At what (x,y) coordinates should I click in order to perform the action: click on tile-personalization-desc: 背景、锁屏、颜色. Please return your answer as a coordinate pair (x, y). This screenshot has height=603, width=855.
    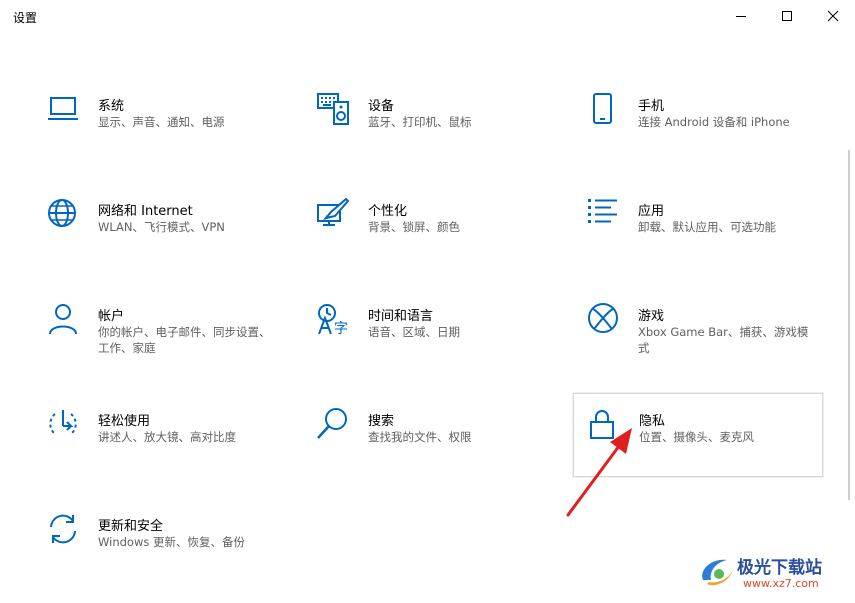
    Looking at the image, I should click on (414, 227).